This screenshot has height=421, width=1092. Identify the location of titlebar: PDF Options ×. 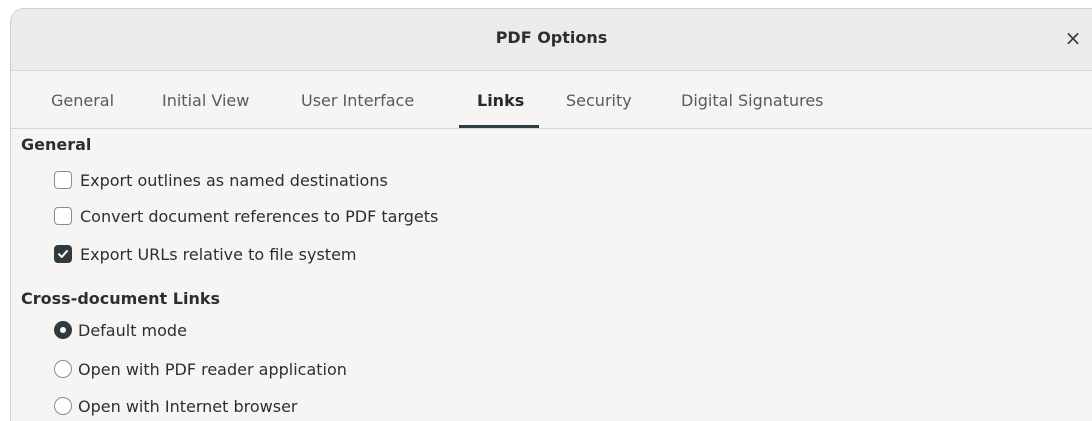
(551, 40).